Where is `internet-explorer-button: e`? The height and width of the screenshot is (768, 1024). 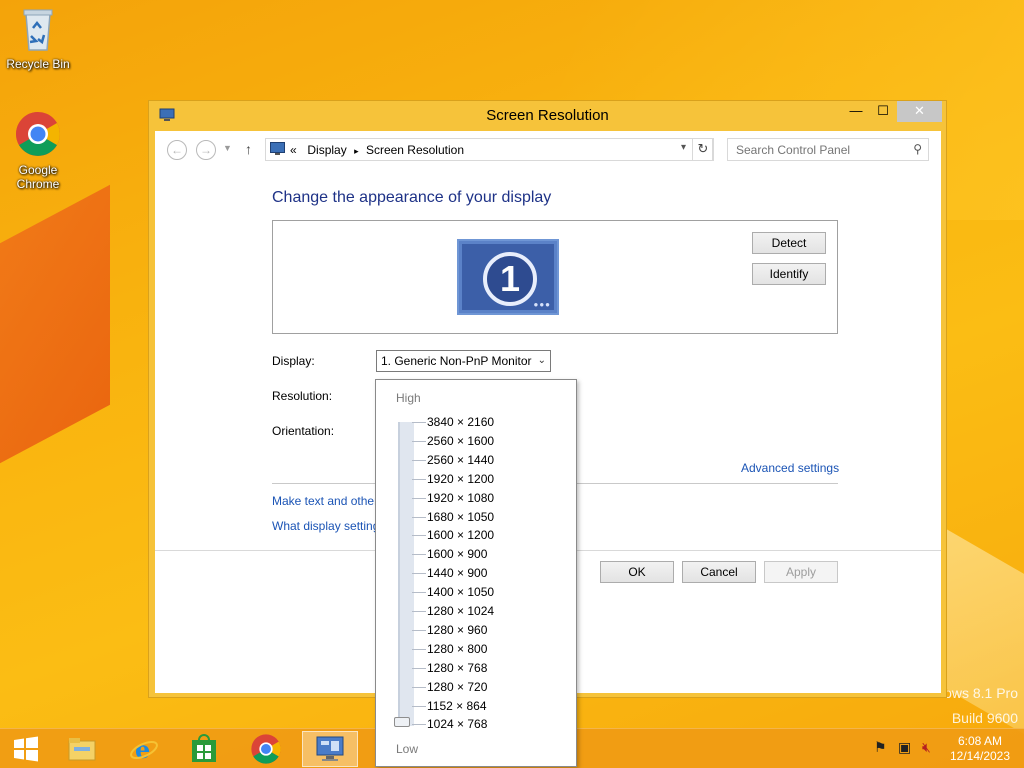
internet-explorer-button: e is located at coordinates (144, 749).